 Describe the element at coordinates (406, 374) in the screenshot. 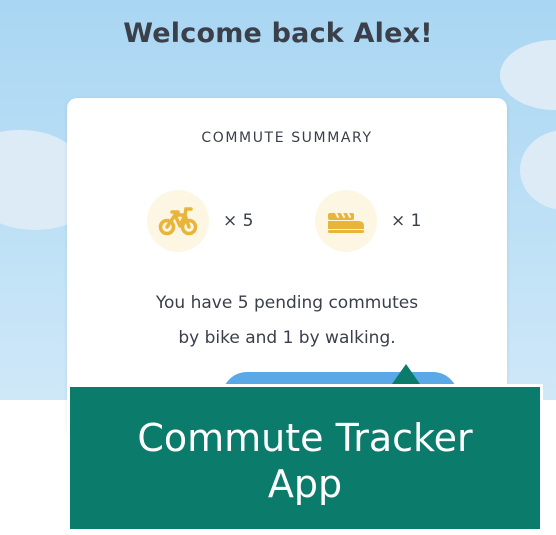

I see `caption-notch` at that location.